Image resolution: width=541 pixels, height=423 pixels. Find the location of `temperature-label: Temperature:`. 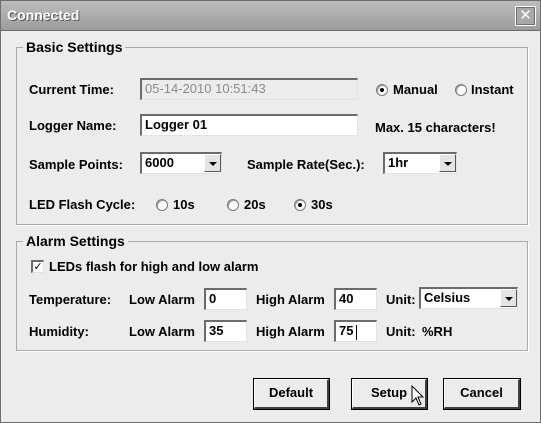

temperature-label: Temperature: is located at coordinates (70, 299).